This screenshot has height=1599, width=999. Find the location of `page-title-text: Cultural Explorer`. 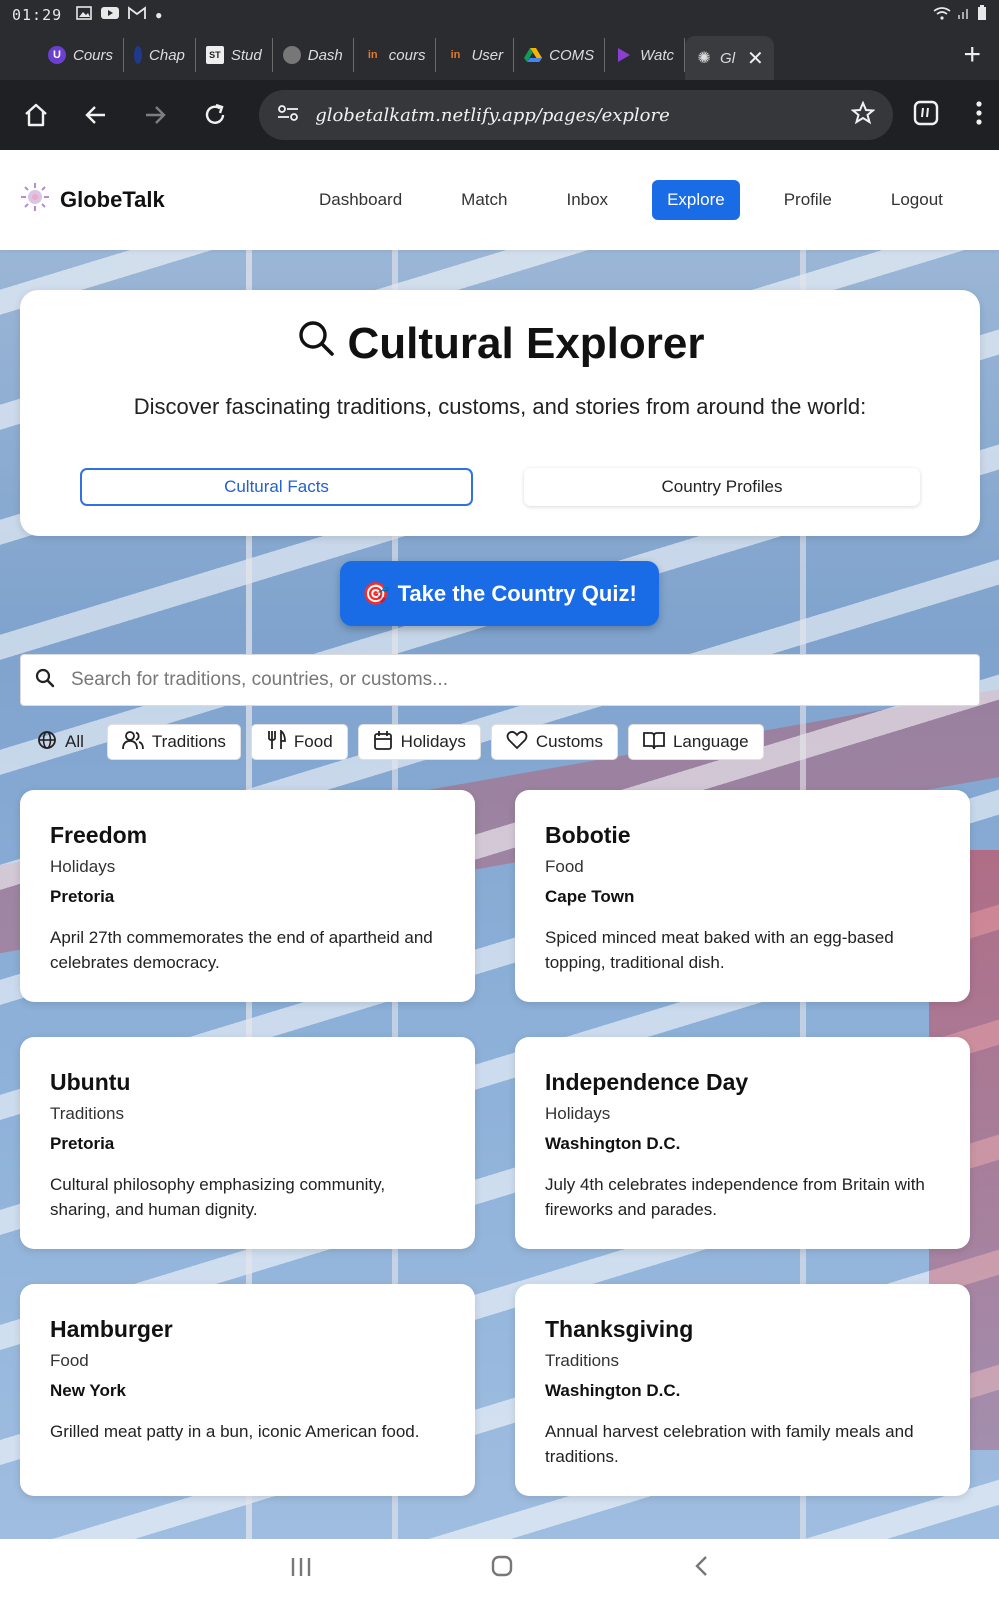

page-title-text: Cultural Explorer is located at coordinates (526, 343).